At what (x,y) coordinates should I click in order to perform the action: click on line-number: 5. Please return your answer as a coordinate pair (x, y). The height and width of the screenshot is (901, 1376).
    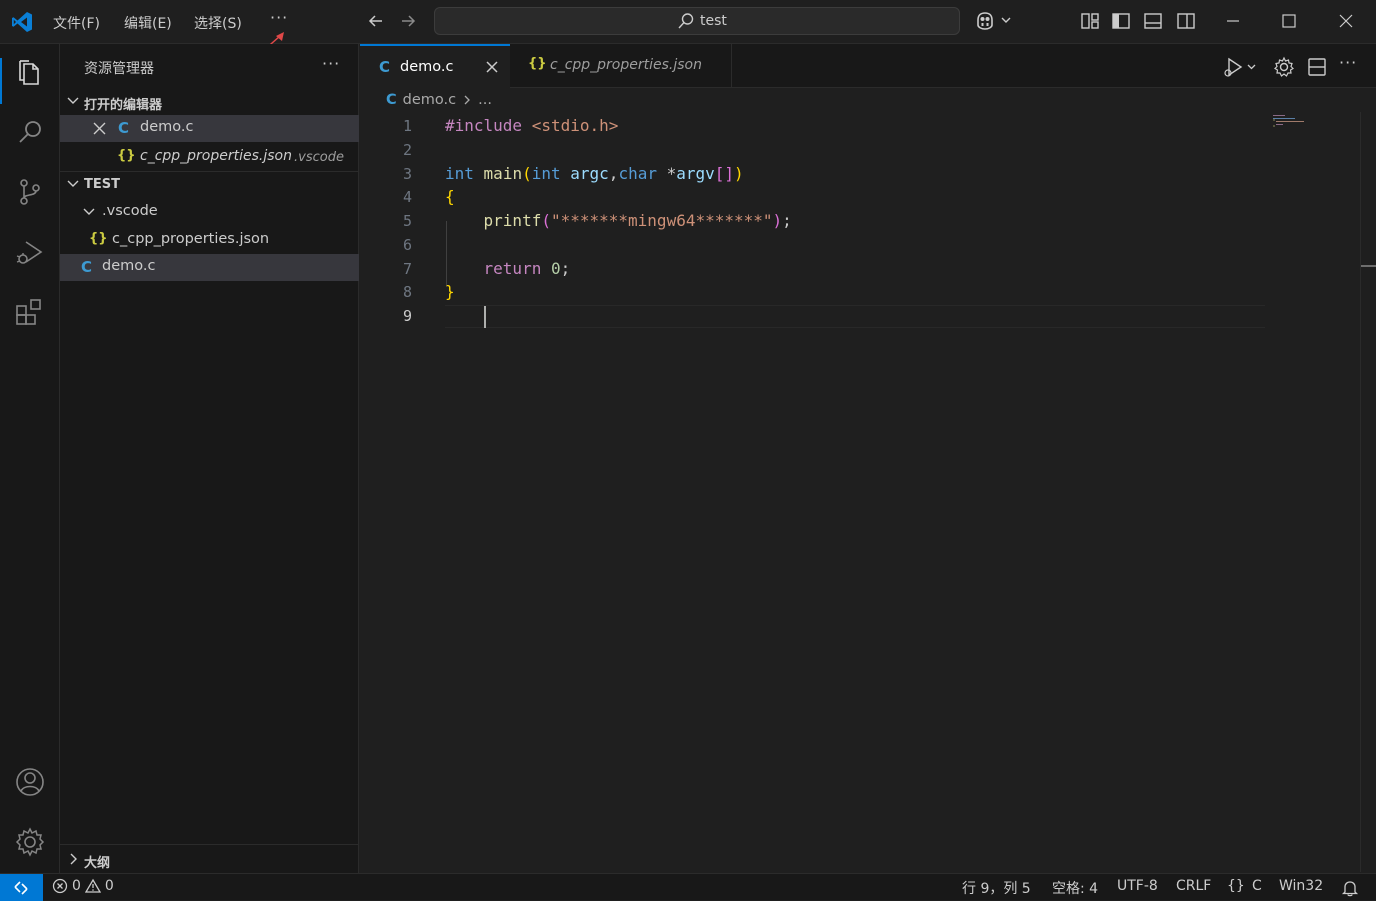
    Looking at the image, I should click on (407, 221).